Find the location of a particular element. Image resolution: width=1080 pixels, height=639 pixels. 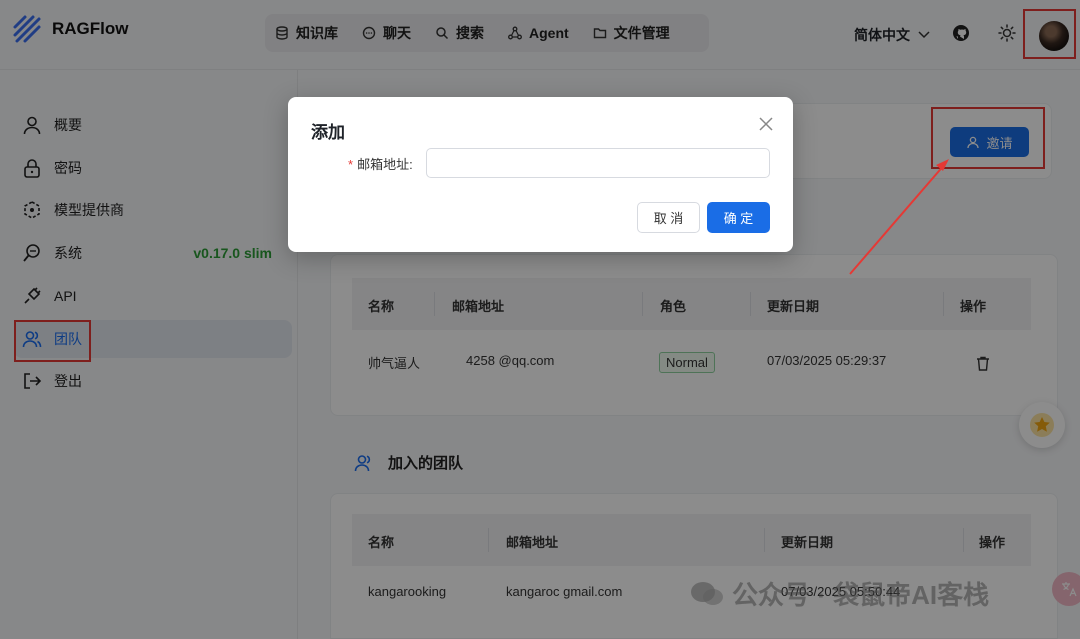

annotation-arrow is located at coordinates (899, 217).